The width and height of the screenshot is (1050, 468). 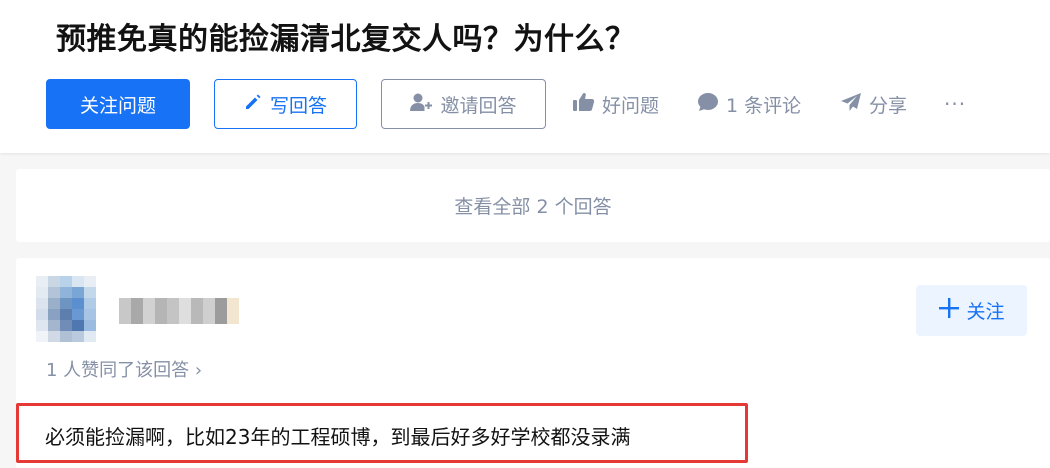 I want to click on follow-author-button: 关注, so click(x=971, y=310).